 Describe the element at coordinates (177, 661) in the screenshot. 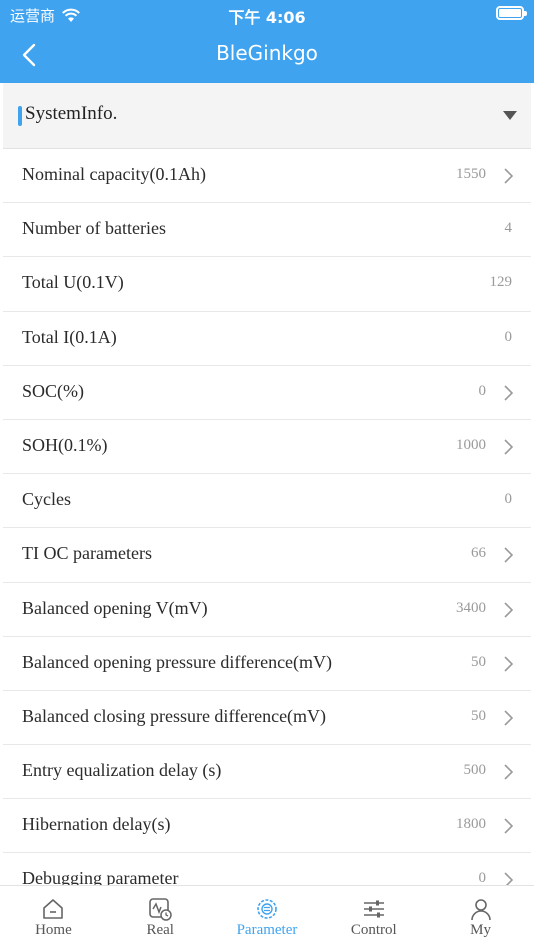

I see `parameter-name: Balanced opening pressure difference(mV)` at that location.